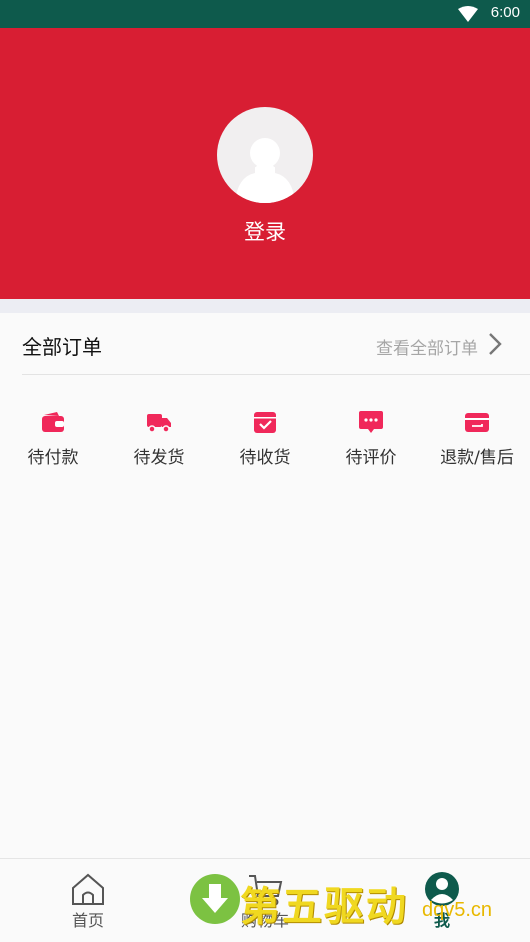 This screenshot has width=530, height=942. Describe the element at coordinates (62, 347) in the screenshot. I see `orders-title: 全部订单` at that location.